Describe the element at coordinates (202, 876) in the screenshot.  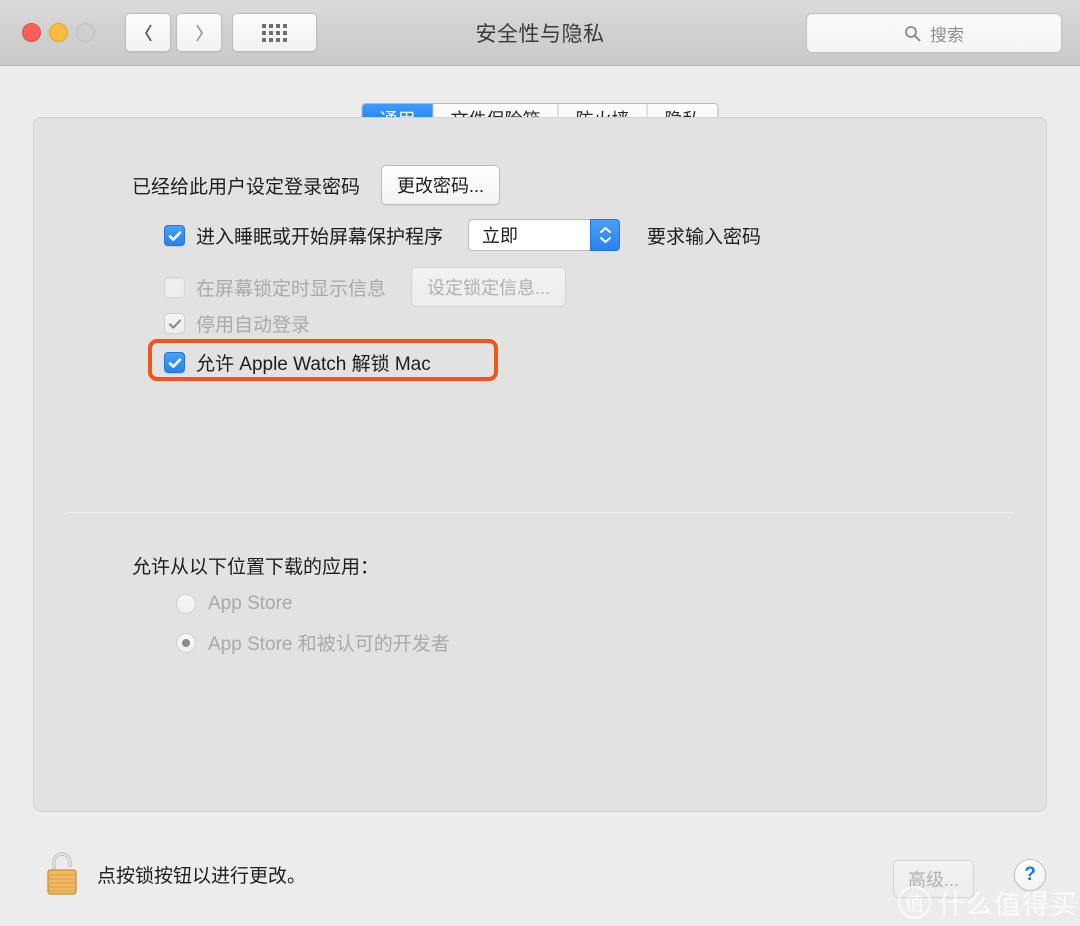
I see `lock-hint-text: 点按锁按钮以进行更改。` at that location.